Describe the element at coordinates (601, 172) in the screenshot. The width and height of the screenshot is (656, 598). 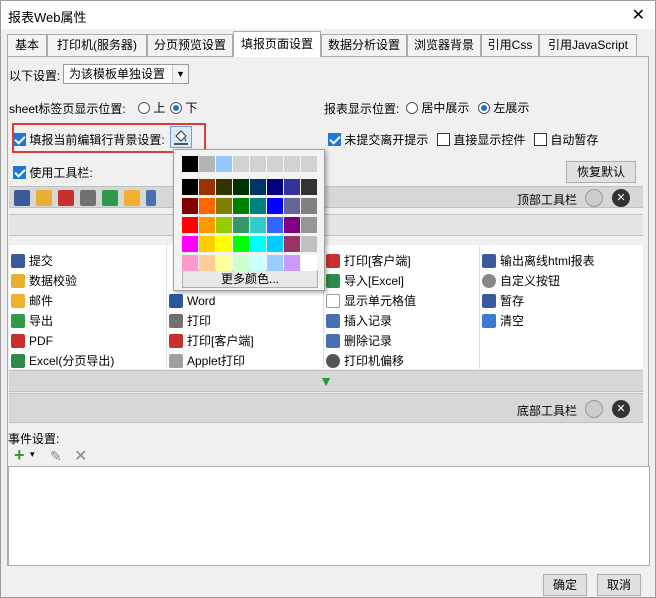
I see `restore-default-button: 恢复默认` at that location.